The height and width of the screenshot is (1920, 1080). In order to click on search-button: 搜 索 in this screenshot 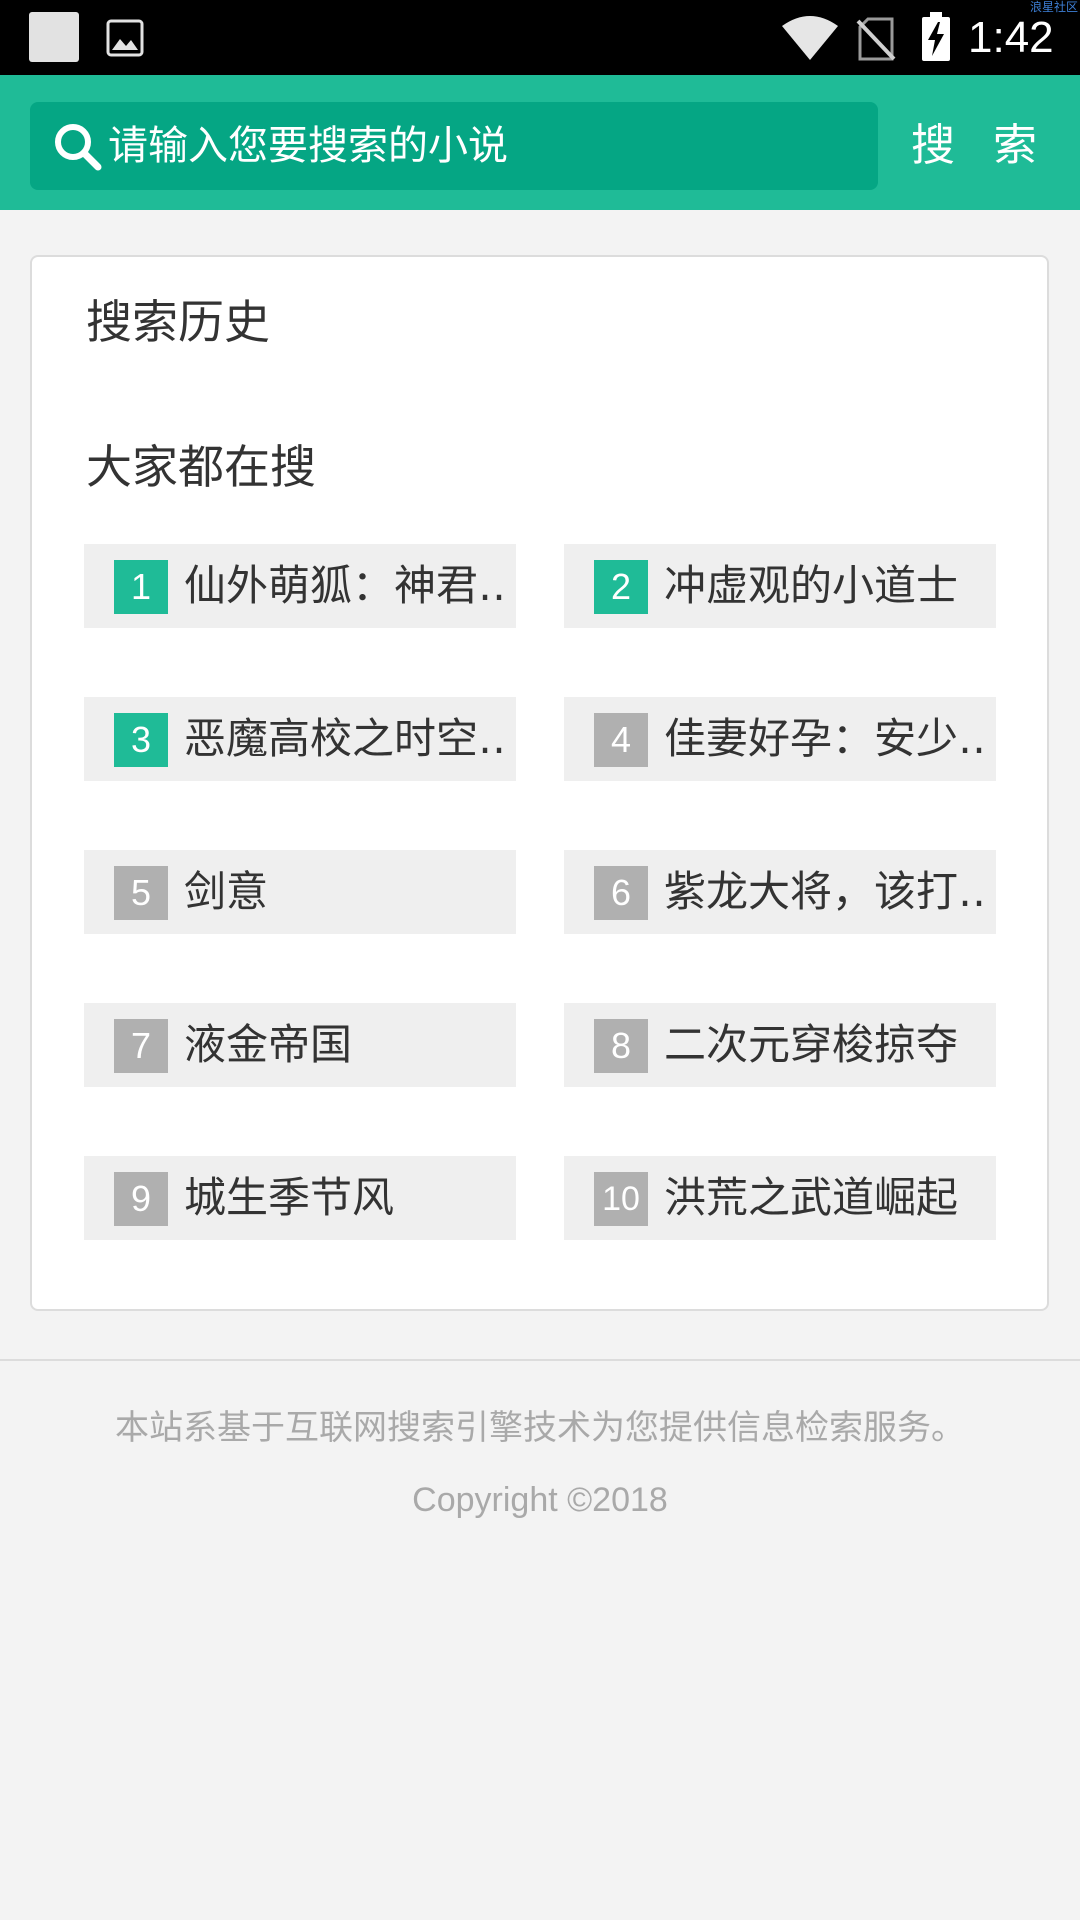, I will do `click(980, 146)`.